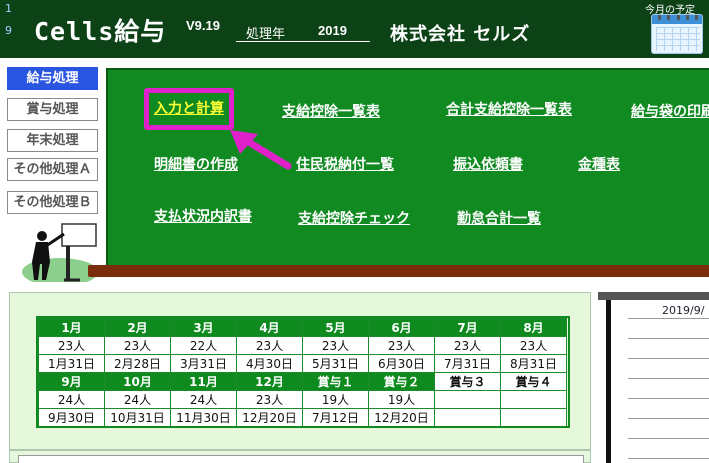 This screenshot has height=463, width=709. I want to click on employee-count-3: 22人, so click(203, 345).